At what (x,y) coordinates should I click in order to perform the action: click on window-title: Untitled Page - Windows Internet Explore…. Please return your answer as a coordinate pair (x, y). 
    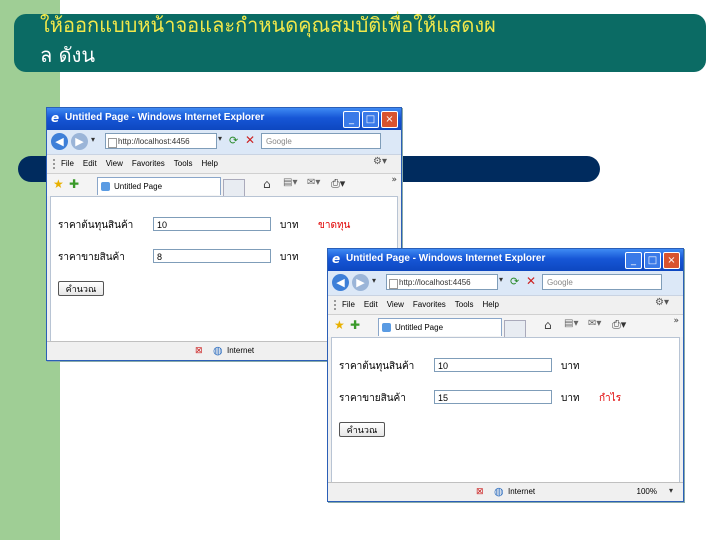
    Looking at the image, I should click on (165, 117).